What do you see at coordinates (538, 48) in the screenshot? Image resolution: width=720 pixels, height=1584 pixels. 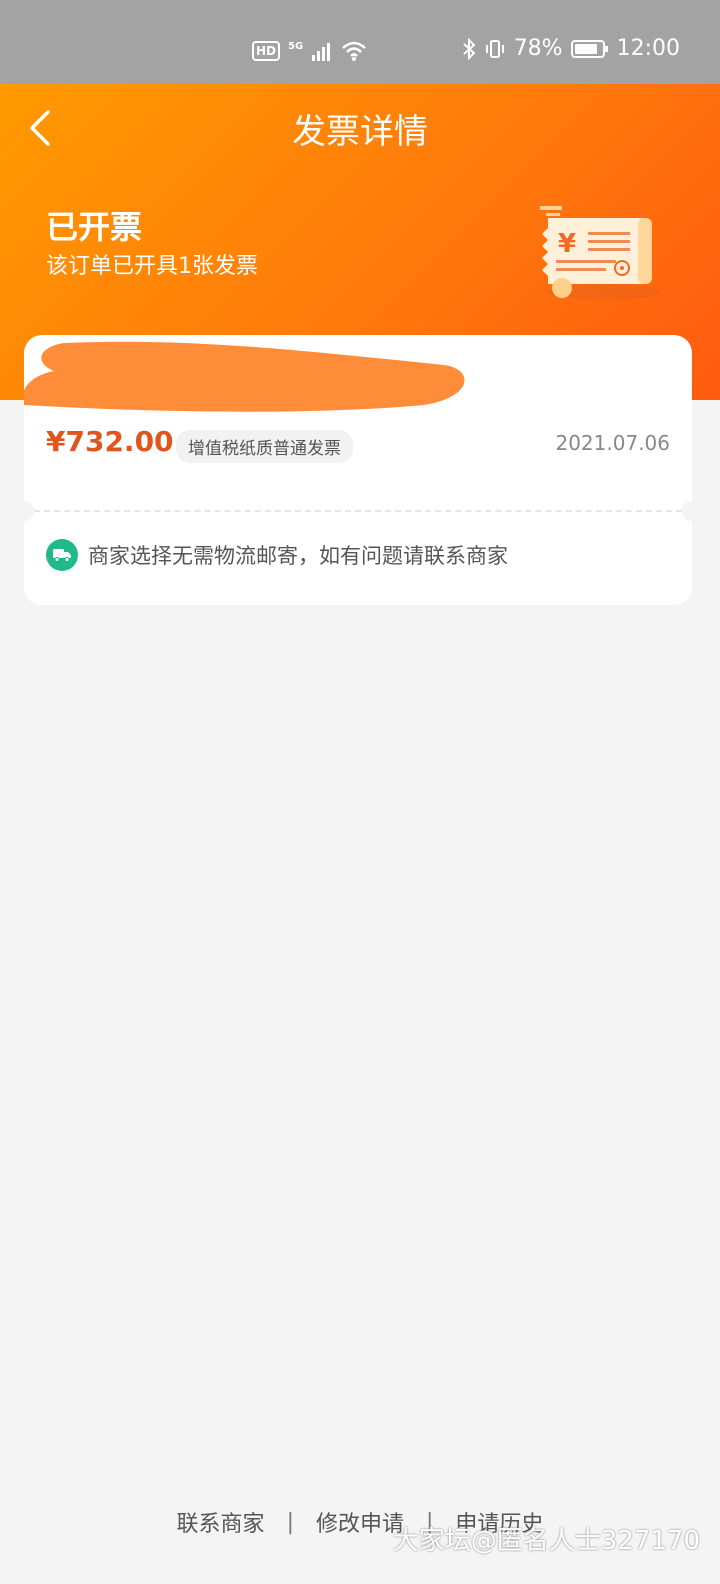 I see `battery-percent: 78%` at bounding box center [538, 48].